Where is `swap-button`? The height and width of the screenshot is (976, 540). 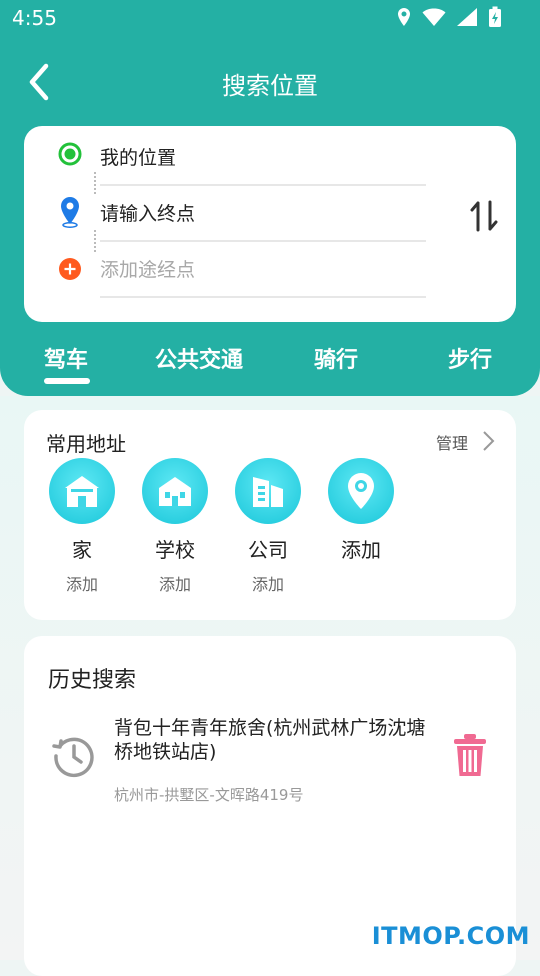
swap-button is located at coordinates (484, 216).